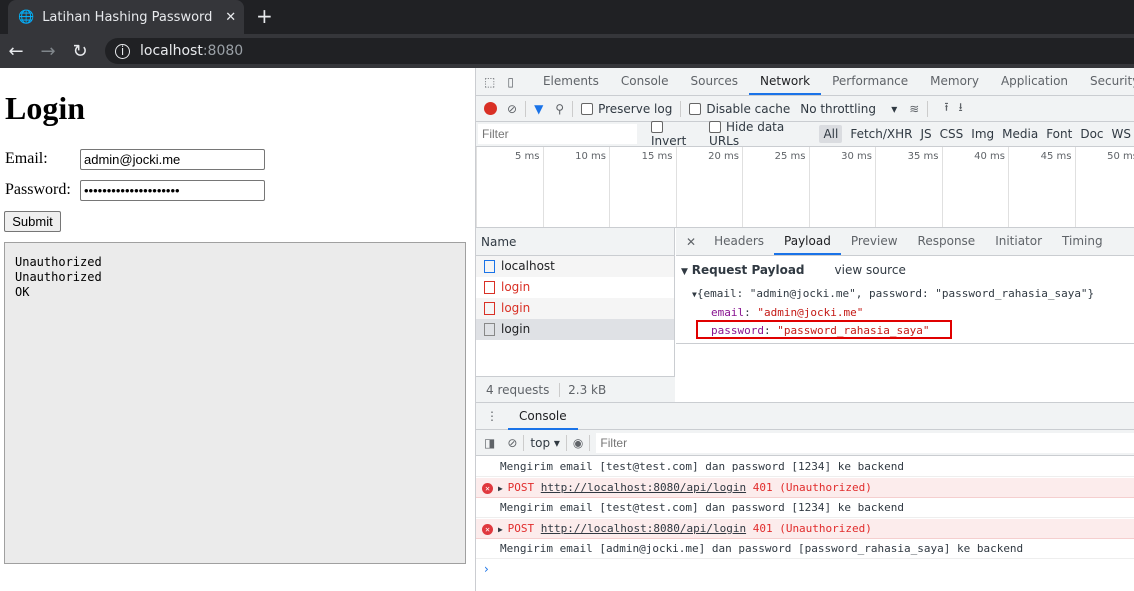 The width and height of the screenshot is (1134, 591). I want to click on detail-tab-response: Response, so click(947, 241).